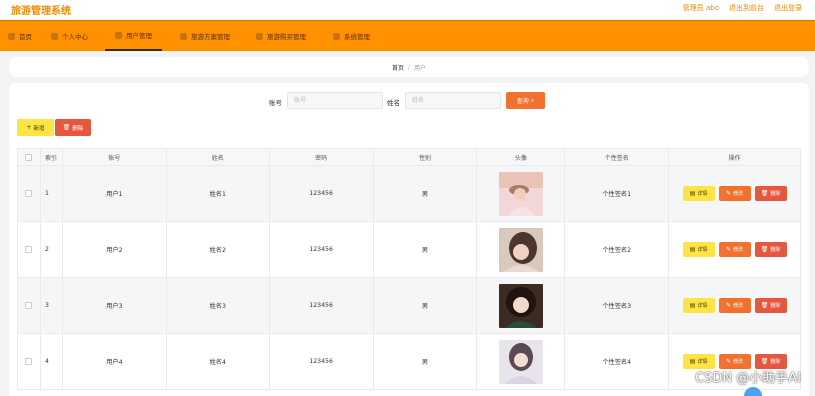  I want to click on breadcrumb-home: 首页, so click(398, 67).